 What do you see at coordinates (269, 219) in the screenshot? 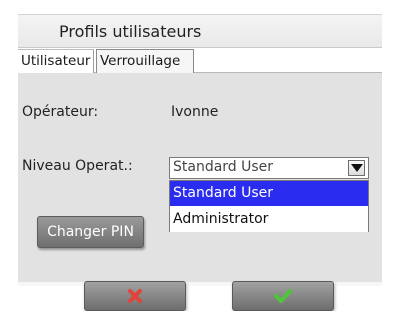
I see `option-administrator: Administrator` at bounding box center [269, 219].